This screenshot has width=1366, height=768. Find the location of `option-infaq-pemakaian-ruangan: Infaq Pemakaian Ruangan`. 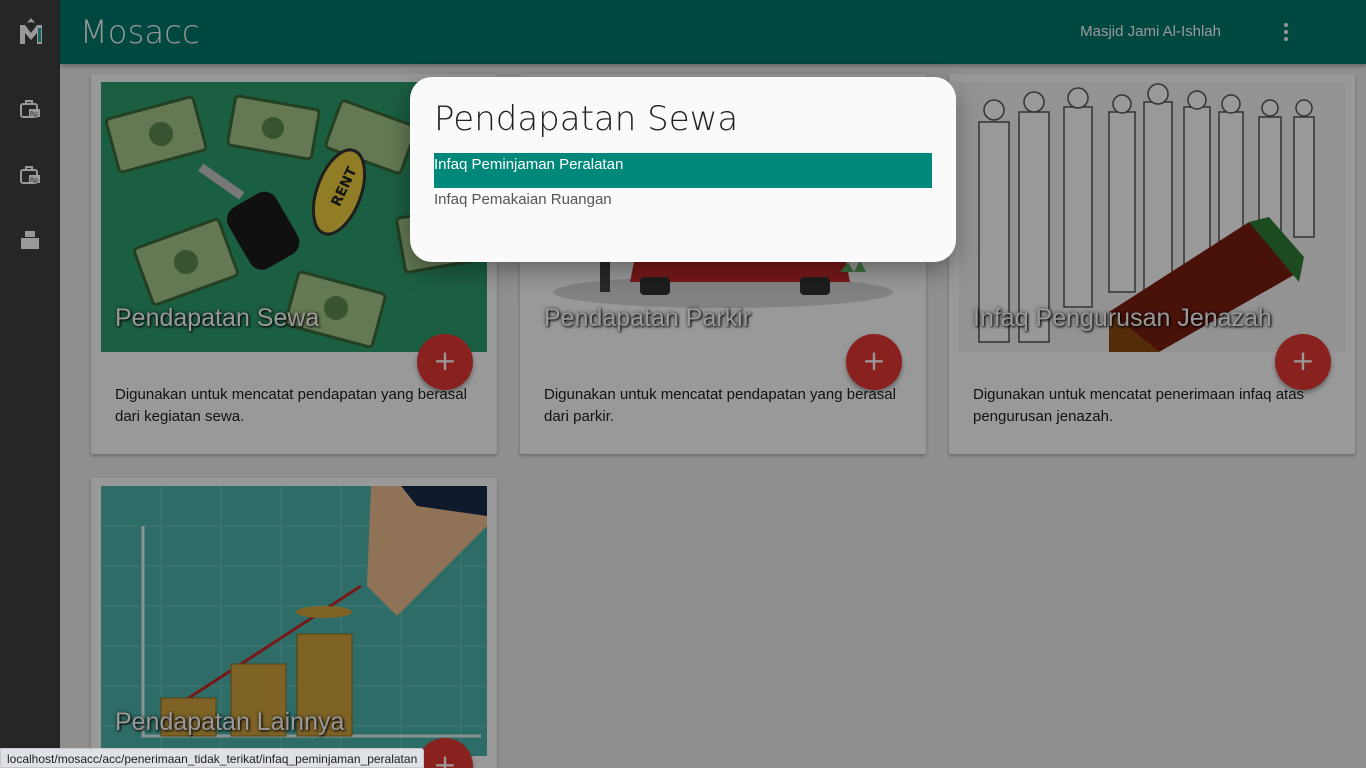

option-infaq-pemakaian-ruangan: Infaq Pemakaian Ruangan is located at coordinates (683, 205).